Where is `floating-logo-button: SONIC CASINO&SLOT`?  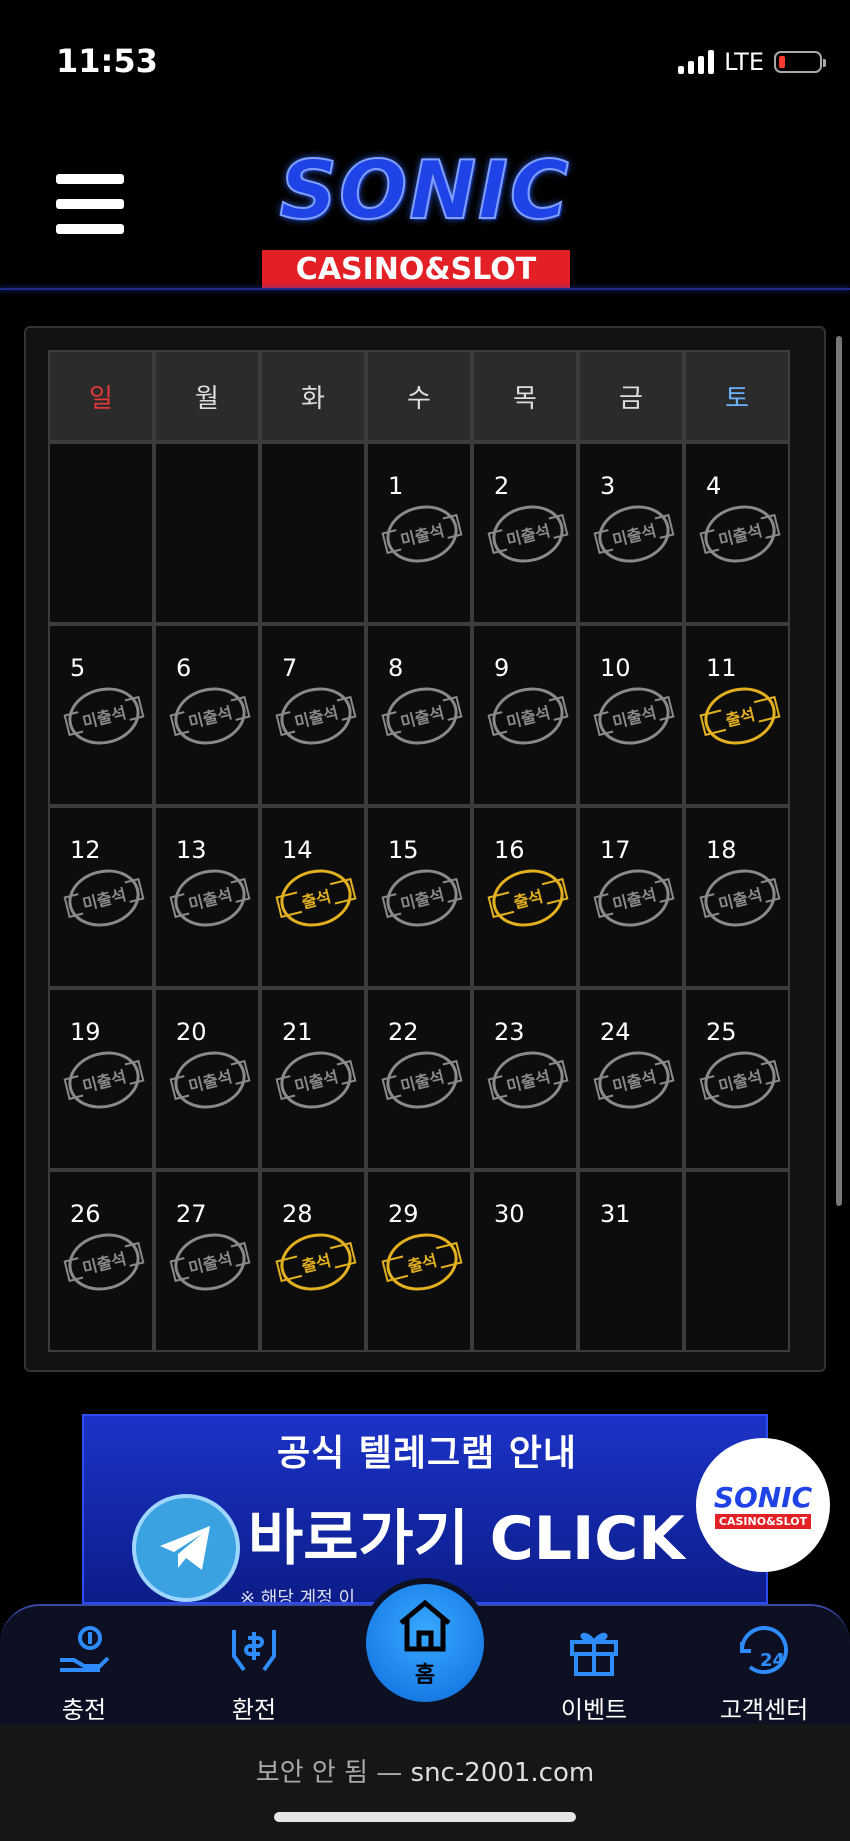 floating-logo-button: SONIC CASINO&SLOT is located at coordinates (763, 1505).